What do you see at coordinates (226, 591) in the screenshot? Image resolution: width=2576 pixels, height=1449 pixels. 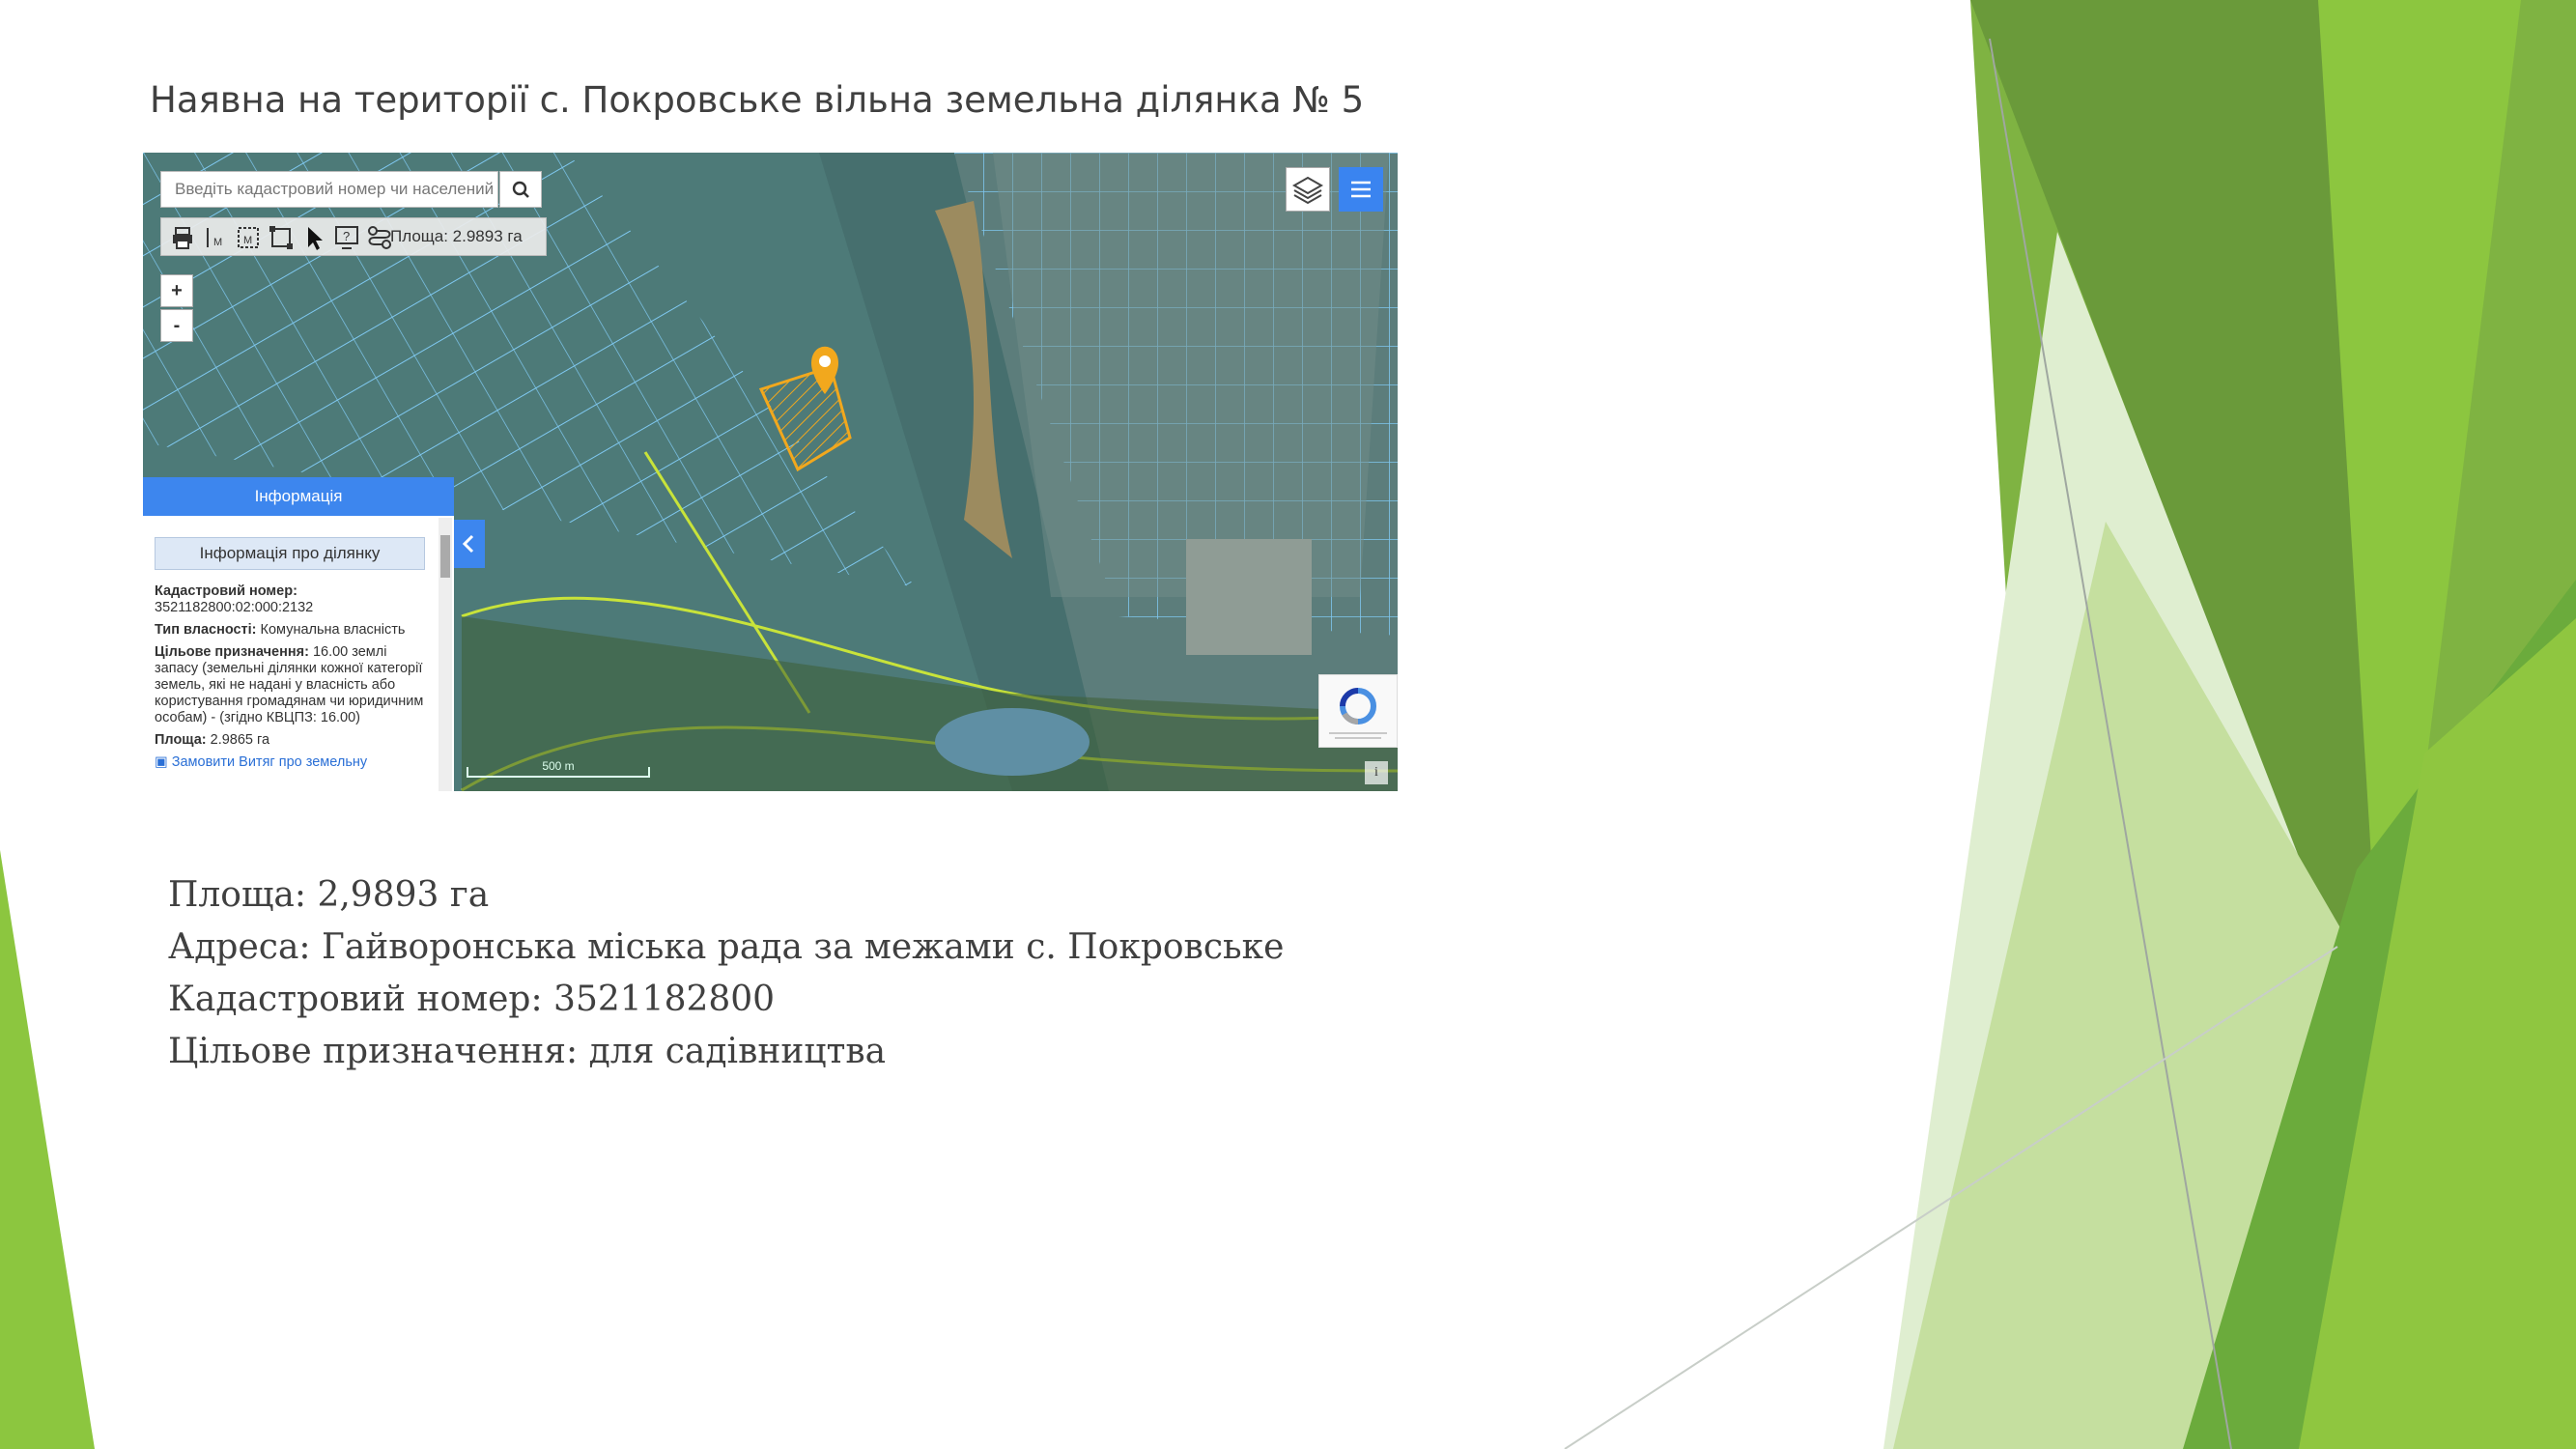 I see `cadastral-label: Кадастровий номер:` at bounding box center [226, 591].